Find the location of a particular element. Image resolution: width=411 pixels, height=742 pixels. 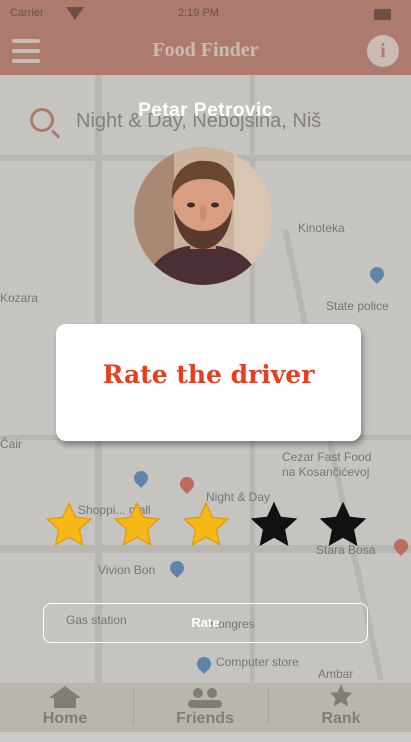

avatar is located at coordinates (203, 216).